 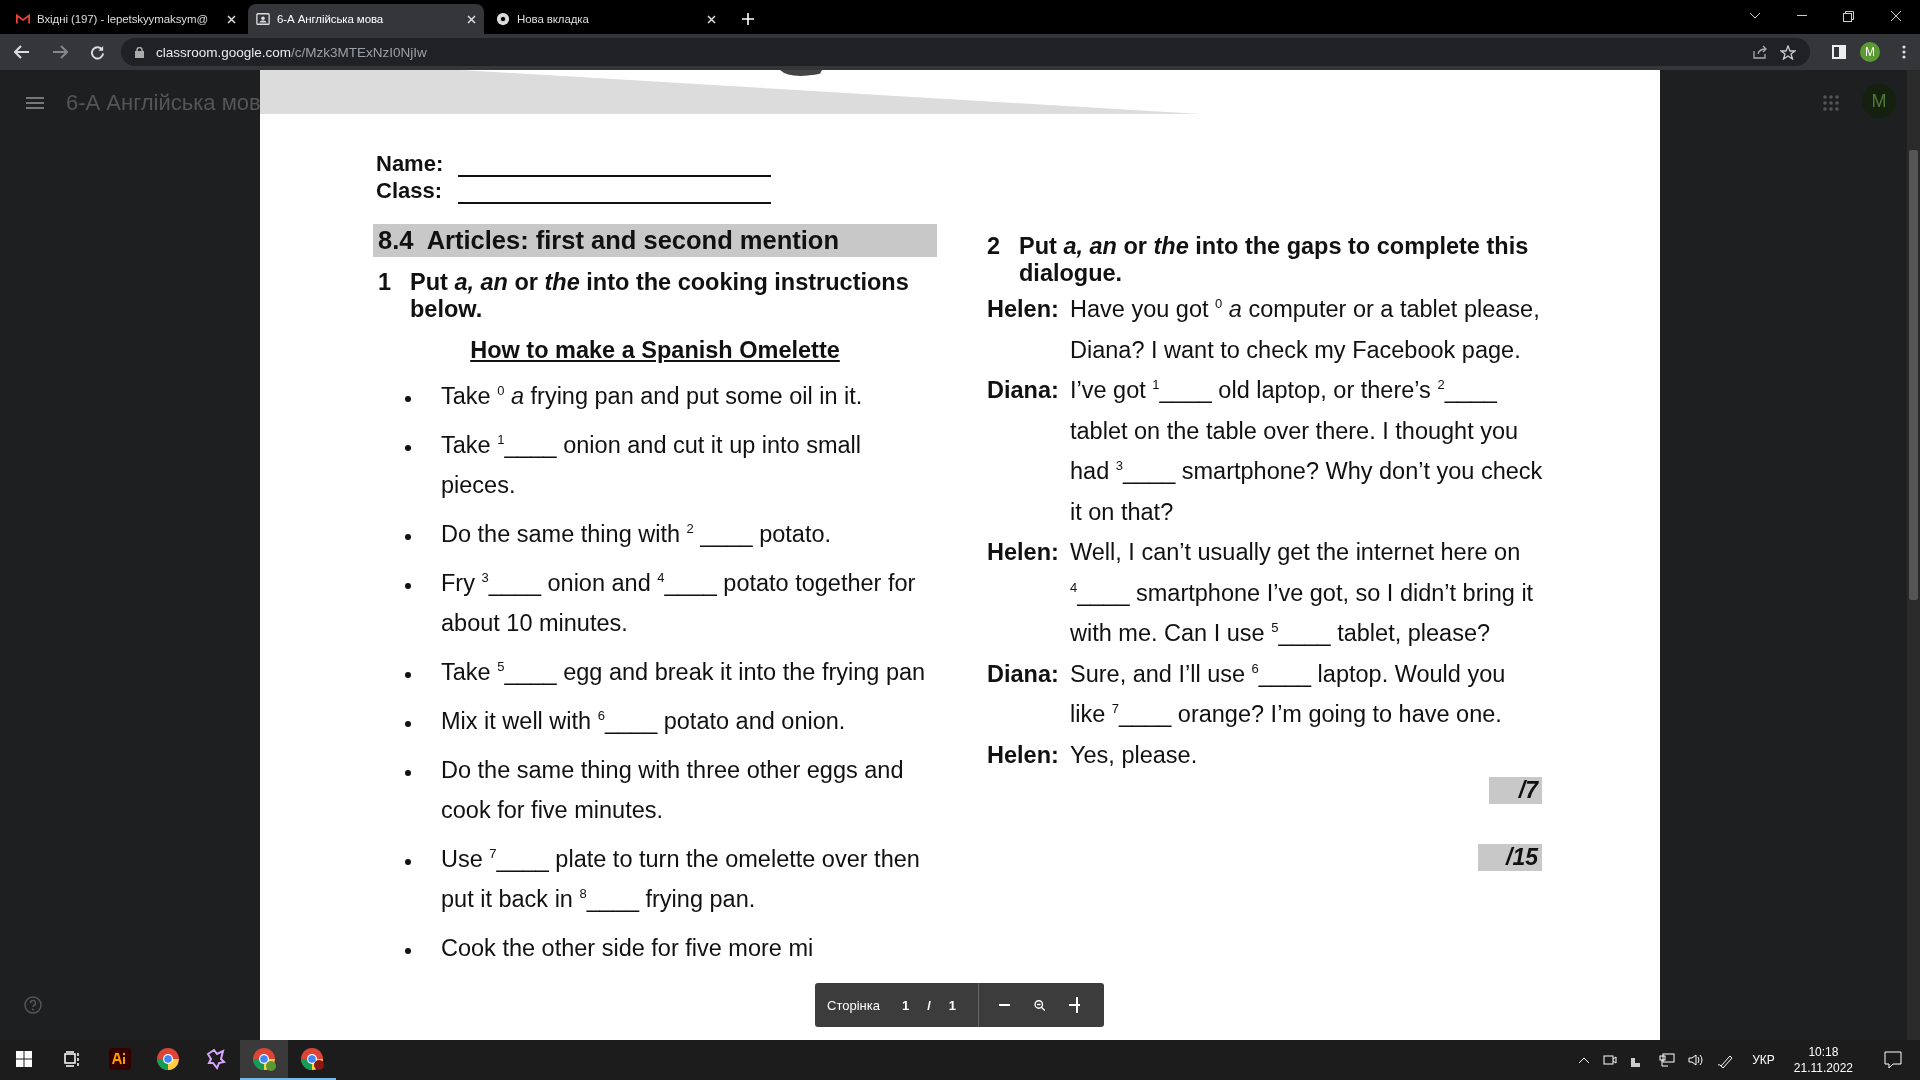 I want to click on exercise-instruction: Put a, an or the into the cooking instructions below., so click(x=660, y=296).